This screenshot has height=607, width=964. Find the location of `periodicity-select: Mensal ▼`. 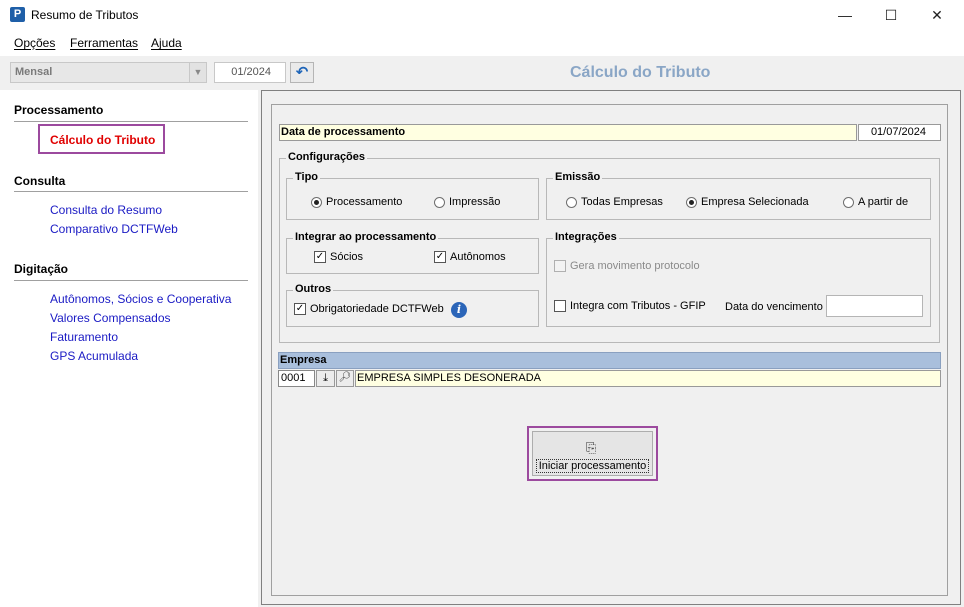

periodicity-select: Mensal ▼ is located at coordinates (108, 72).